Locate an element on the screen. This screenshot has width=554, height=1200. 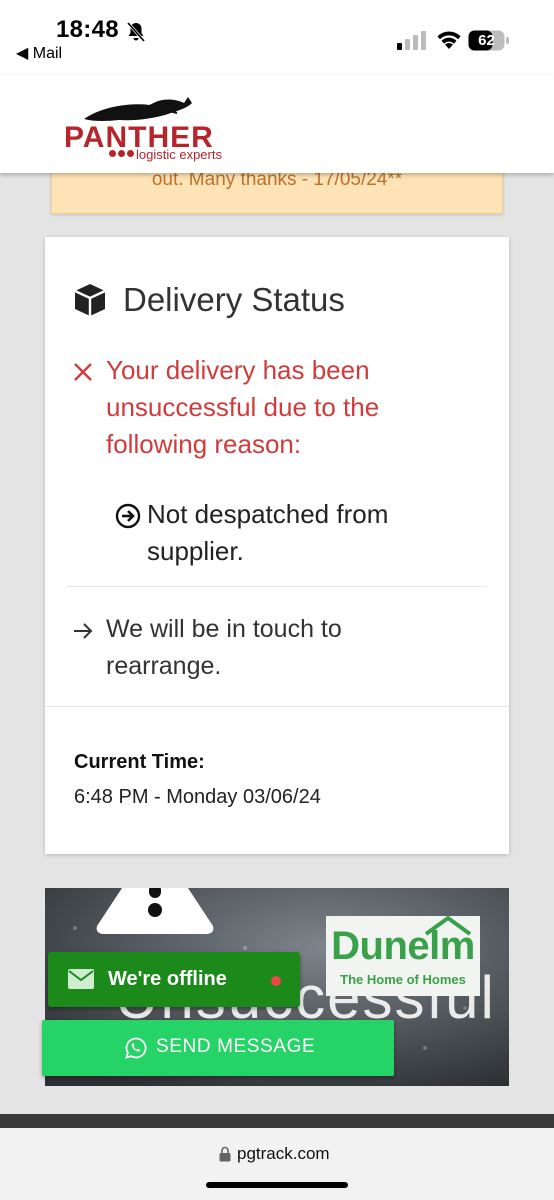
partner-name: Dunelm is located at coordinates (403, 946).